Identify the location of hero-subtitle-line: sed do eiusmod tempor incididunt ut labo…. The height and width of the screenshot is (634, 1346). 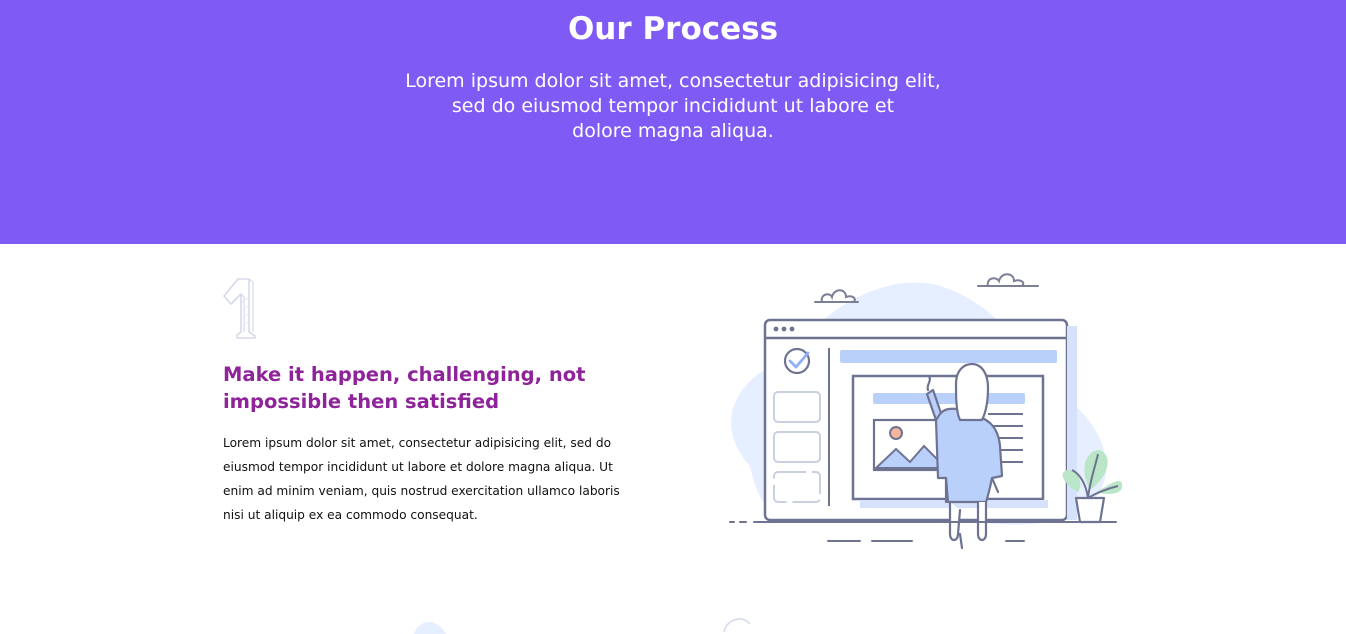
(673, 106).